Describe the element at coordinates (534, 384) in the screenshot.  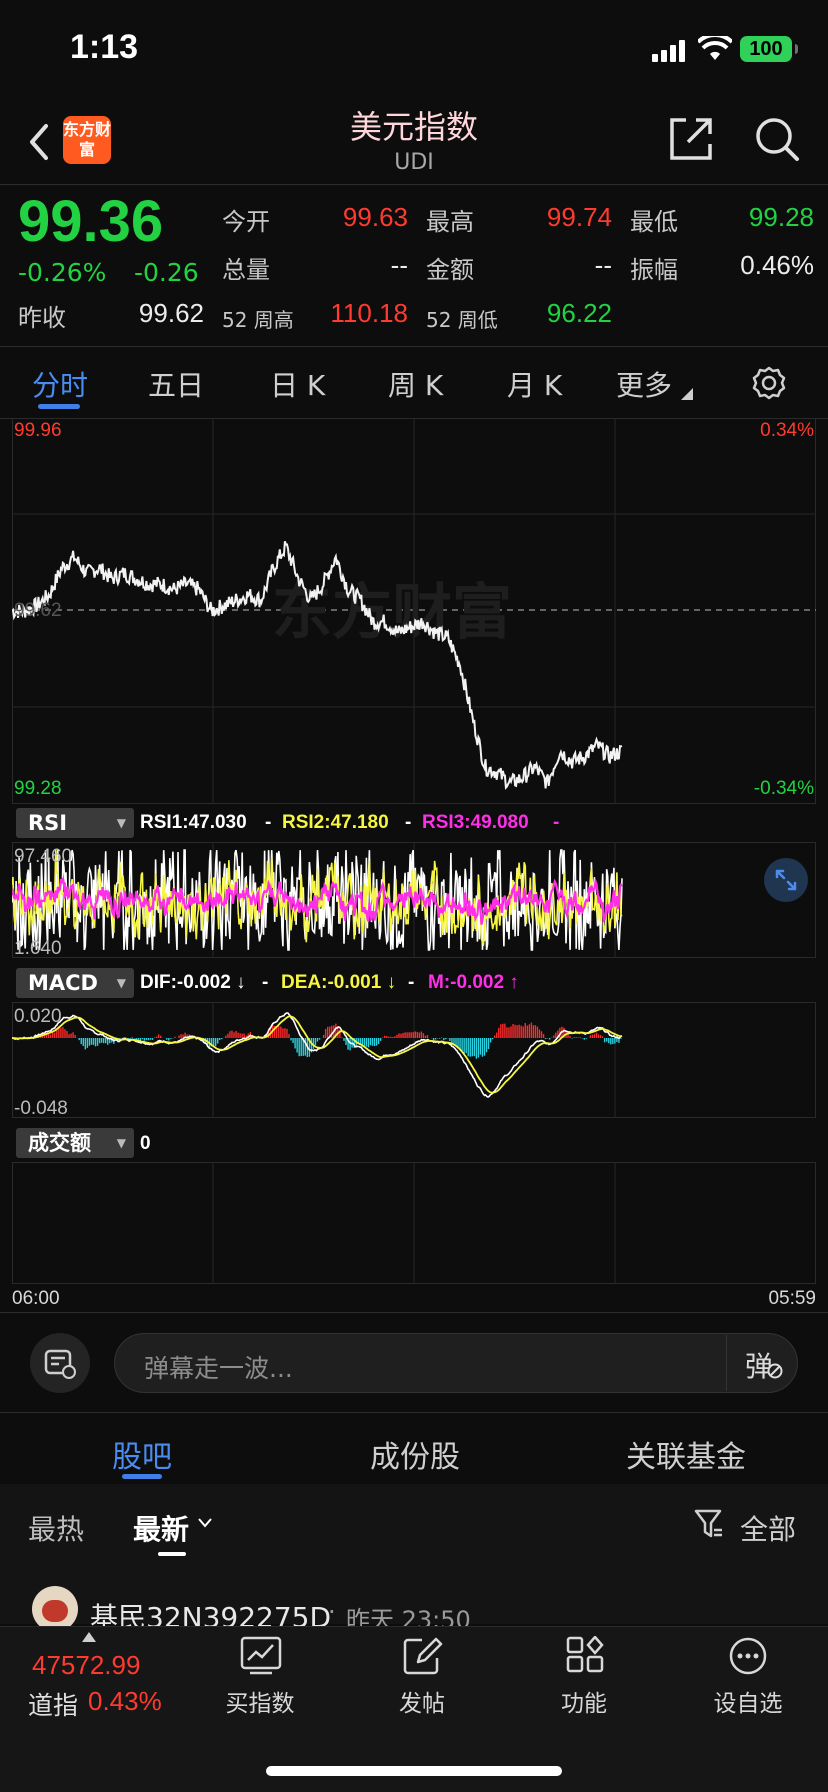
I see `tab-monthly-k: 月 K` at that location.